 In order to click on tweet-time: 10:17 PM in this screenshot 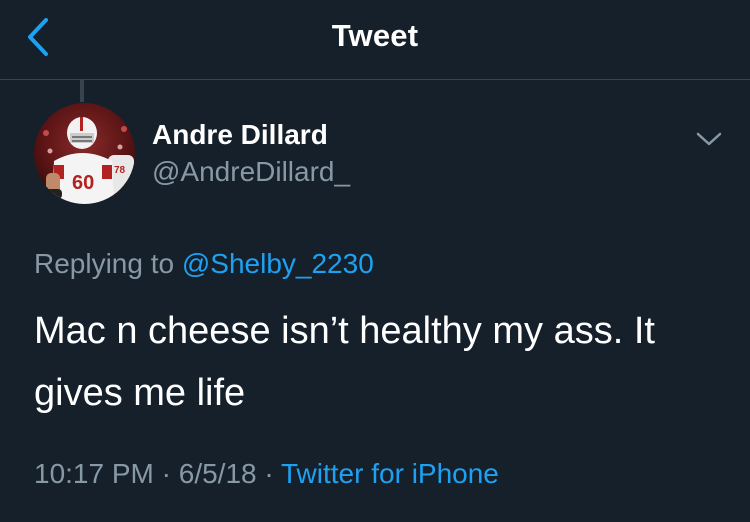, I will do `click(94, 473)`.